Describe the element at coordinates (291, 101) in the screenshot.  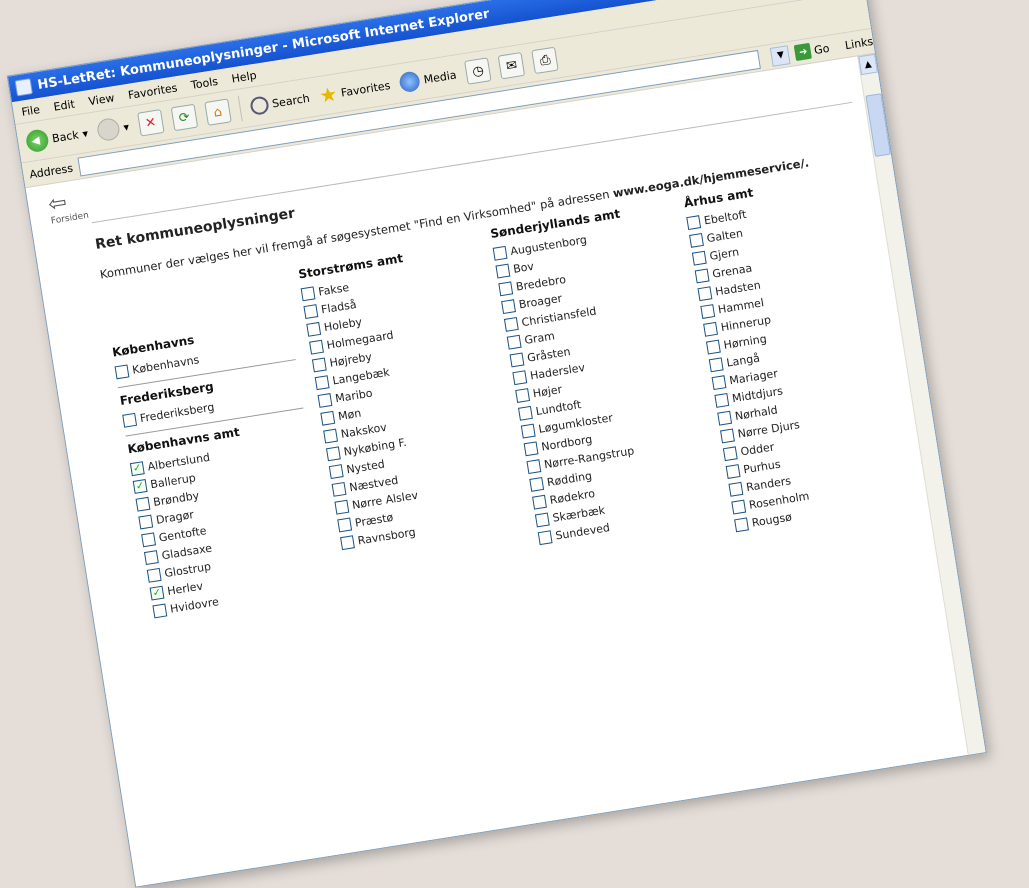
I see `search-button-label: Search` at that location.